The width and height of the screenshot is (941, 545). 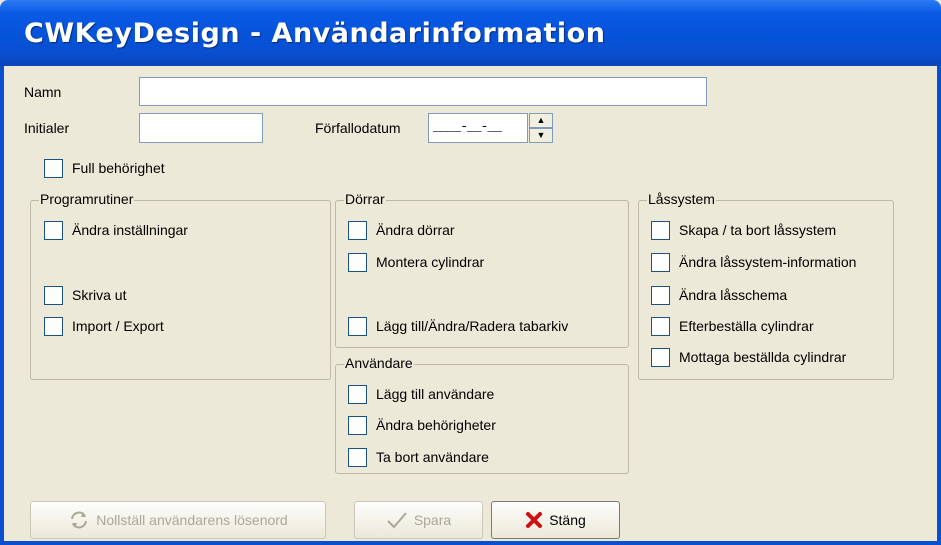 What do you see at coordinates (357, 230) in the screenshot?
I see `edit-doors-checkbox` at bounding box center [357, 230].